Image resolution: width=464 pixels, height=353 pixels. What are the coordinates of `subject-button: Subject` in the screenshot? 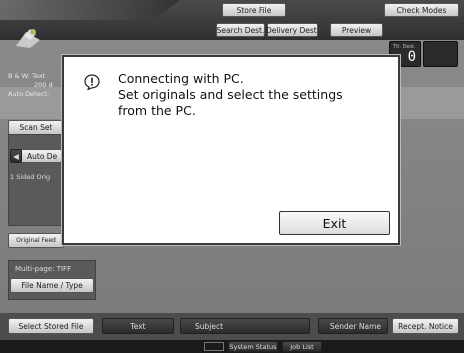 It's located at (245, 326).